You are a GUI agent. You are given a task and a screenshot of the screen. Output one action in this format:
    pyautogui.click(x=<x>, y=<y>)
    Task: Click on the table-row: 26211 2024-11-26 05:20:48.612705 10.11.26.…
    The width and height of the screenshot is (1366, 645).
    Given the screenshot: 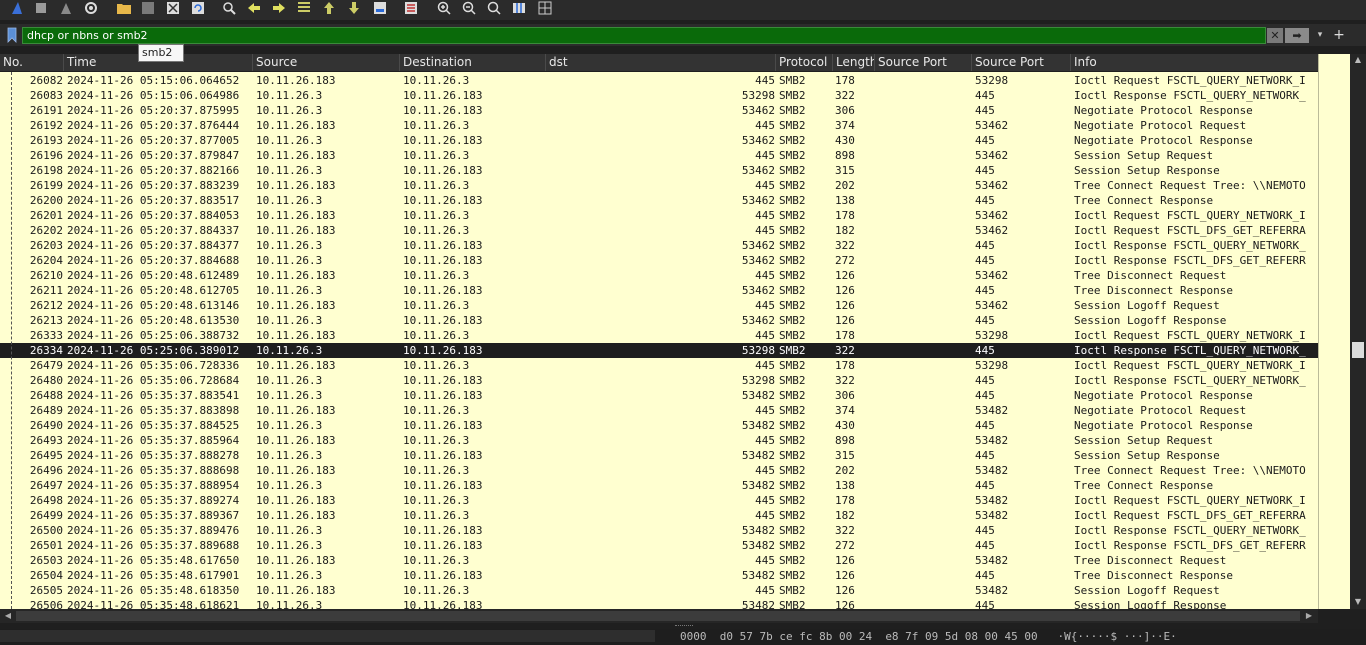 What is the action you would take?
    pyautogui.click(x=659, y=290)
    